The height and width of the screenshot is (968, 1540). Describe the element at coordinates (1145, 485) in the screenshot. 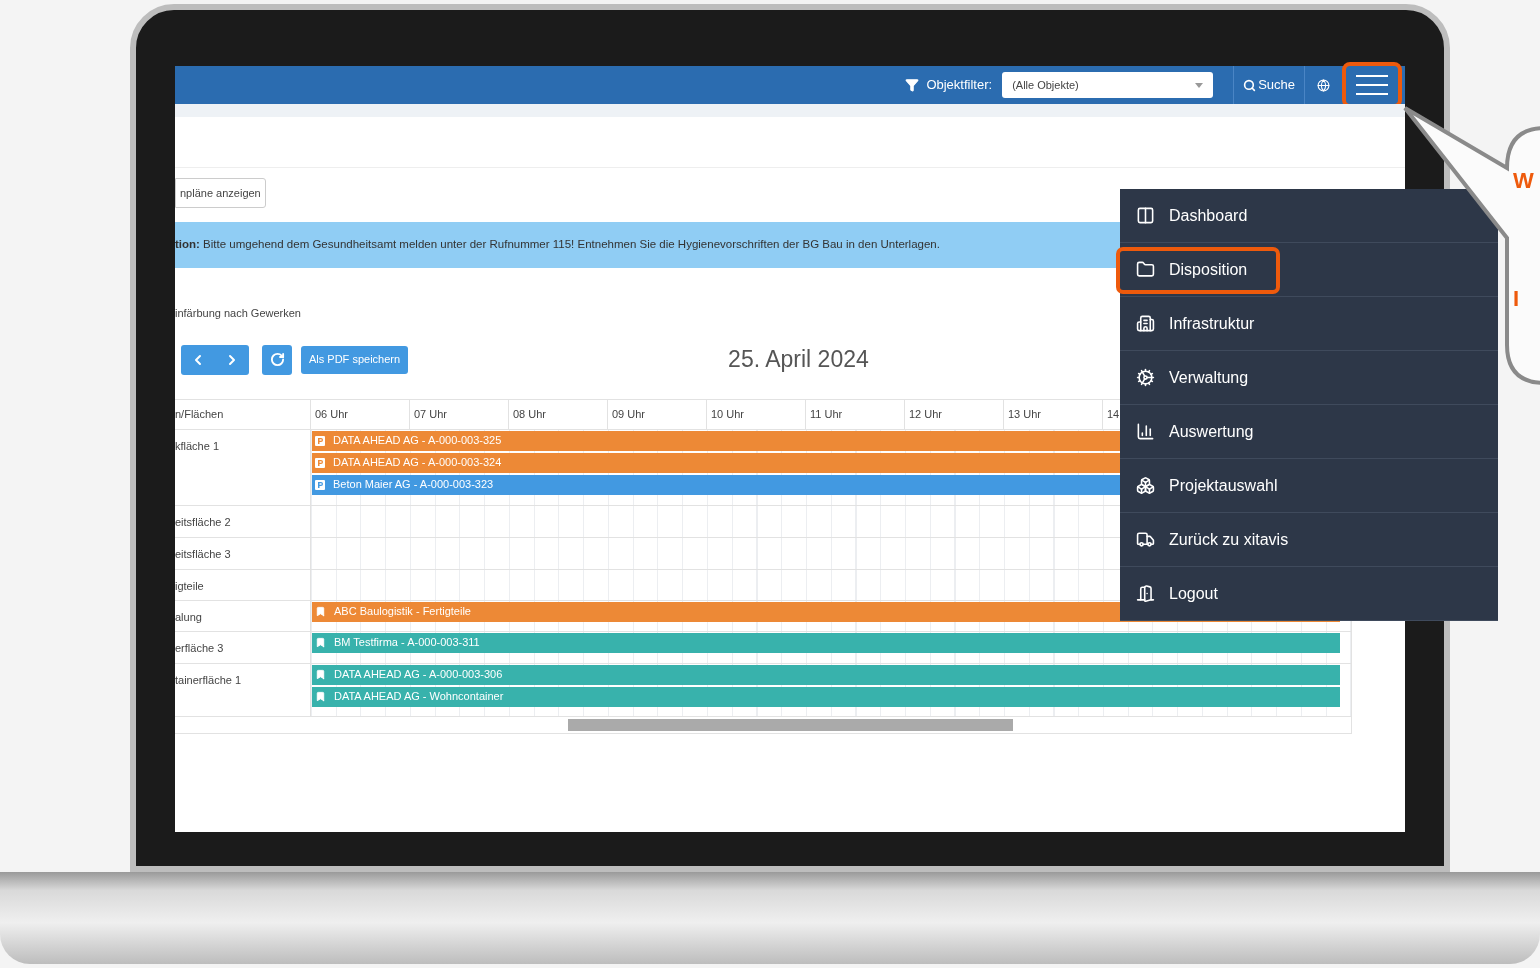

I see `boxes-icon` at that location.